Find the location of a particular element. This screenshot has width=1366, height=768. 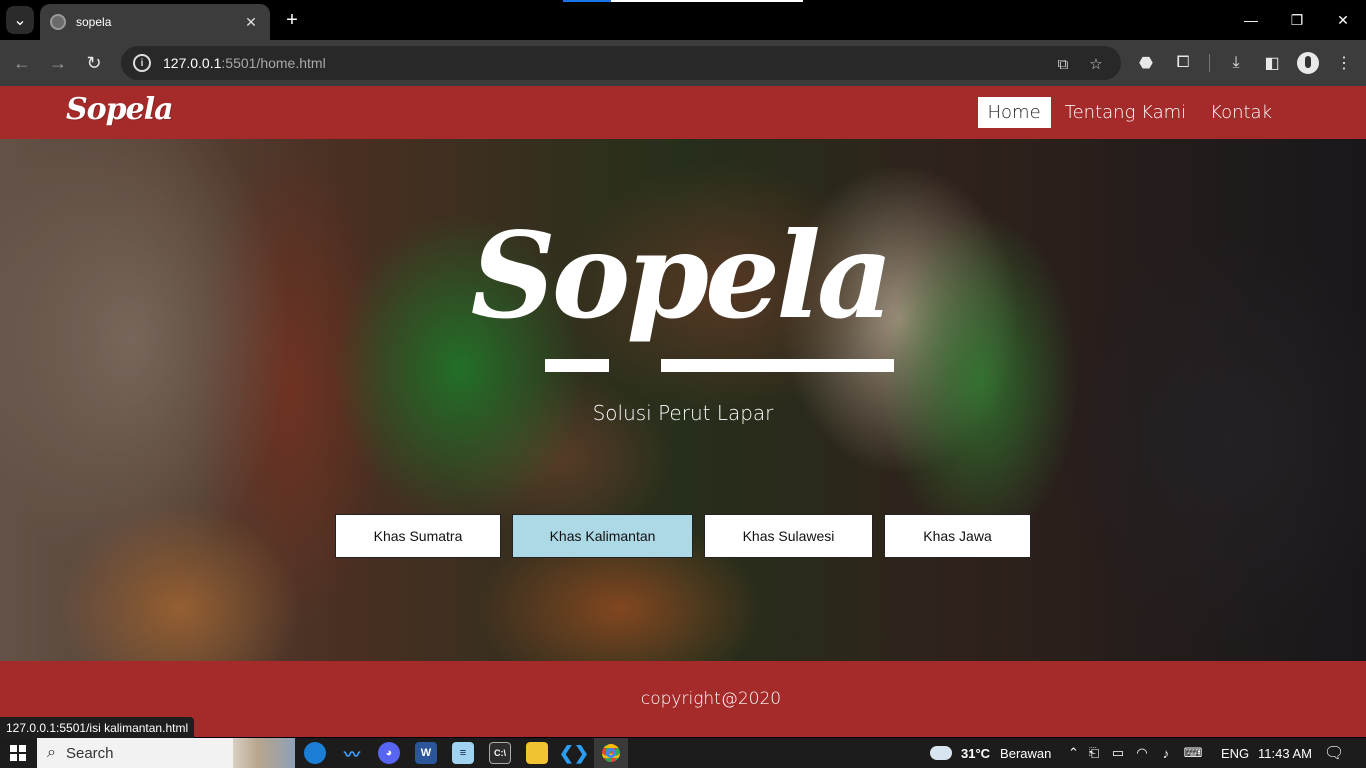

nav-tentang-kami: Tentang Kami is located at coordinates (1126, 112).